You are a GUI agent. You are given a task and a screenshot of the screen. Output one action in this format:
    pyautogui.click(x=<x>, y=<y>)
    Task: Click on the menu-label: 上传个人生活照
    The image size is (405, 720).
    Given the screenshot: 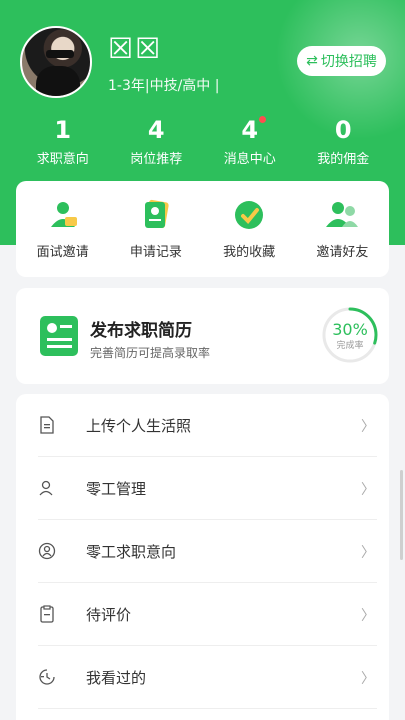 What is the action you would take?
    pyautogui.click(x=139, y=426)
    